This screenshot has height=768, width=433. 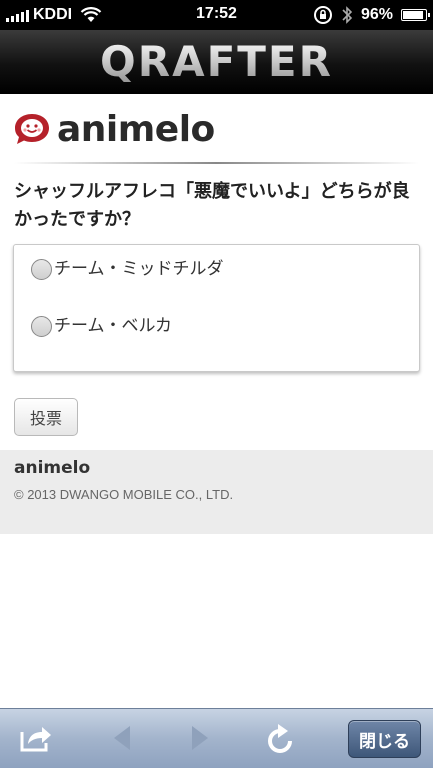 I want to click on back-arrow-icon, so click(x=122, y=738).